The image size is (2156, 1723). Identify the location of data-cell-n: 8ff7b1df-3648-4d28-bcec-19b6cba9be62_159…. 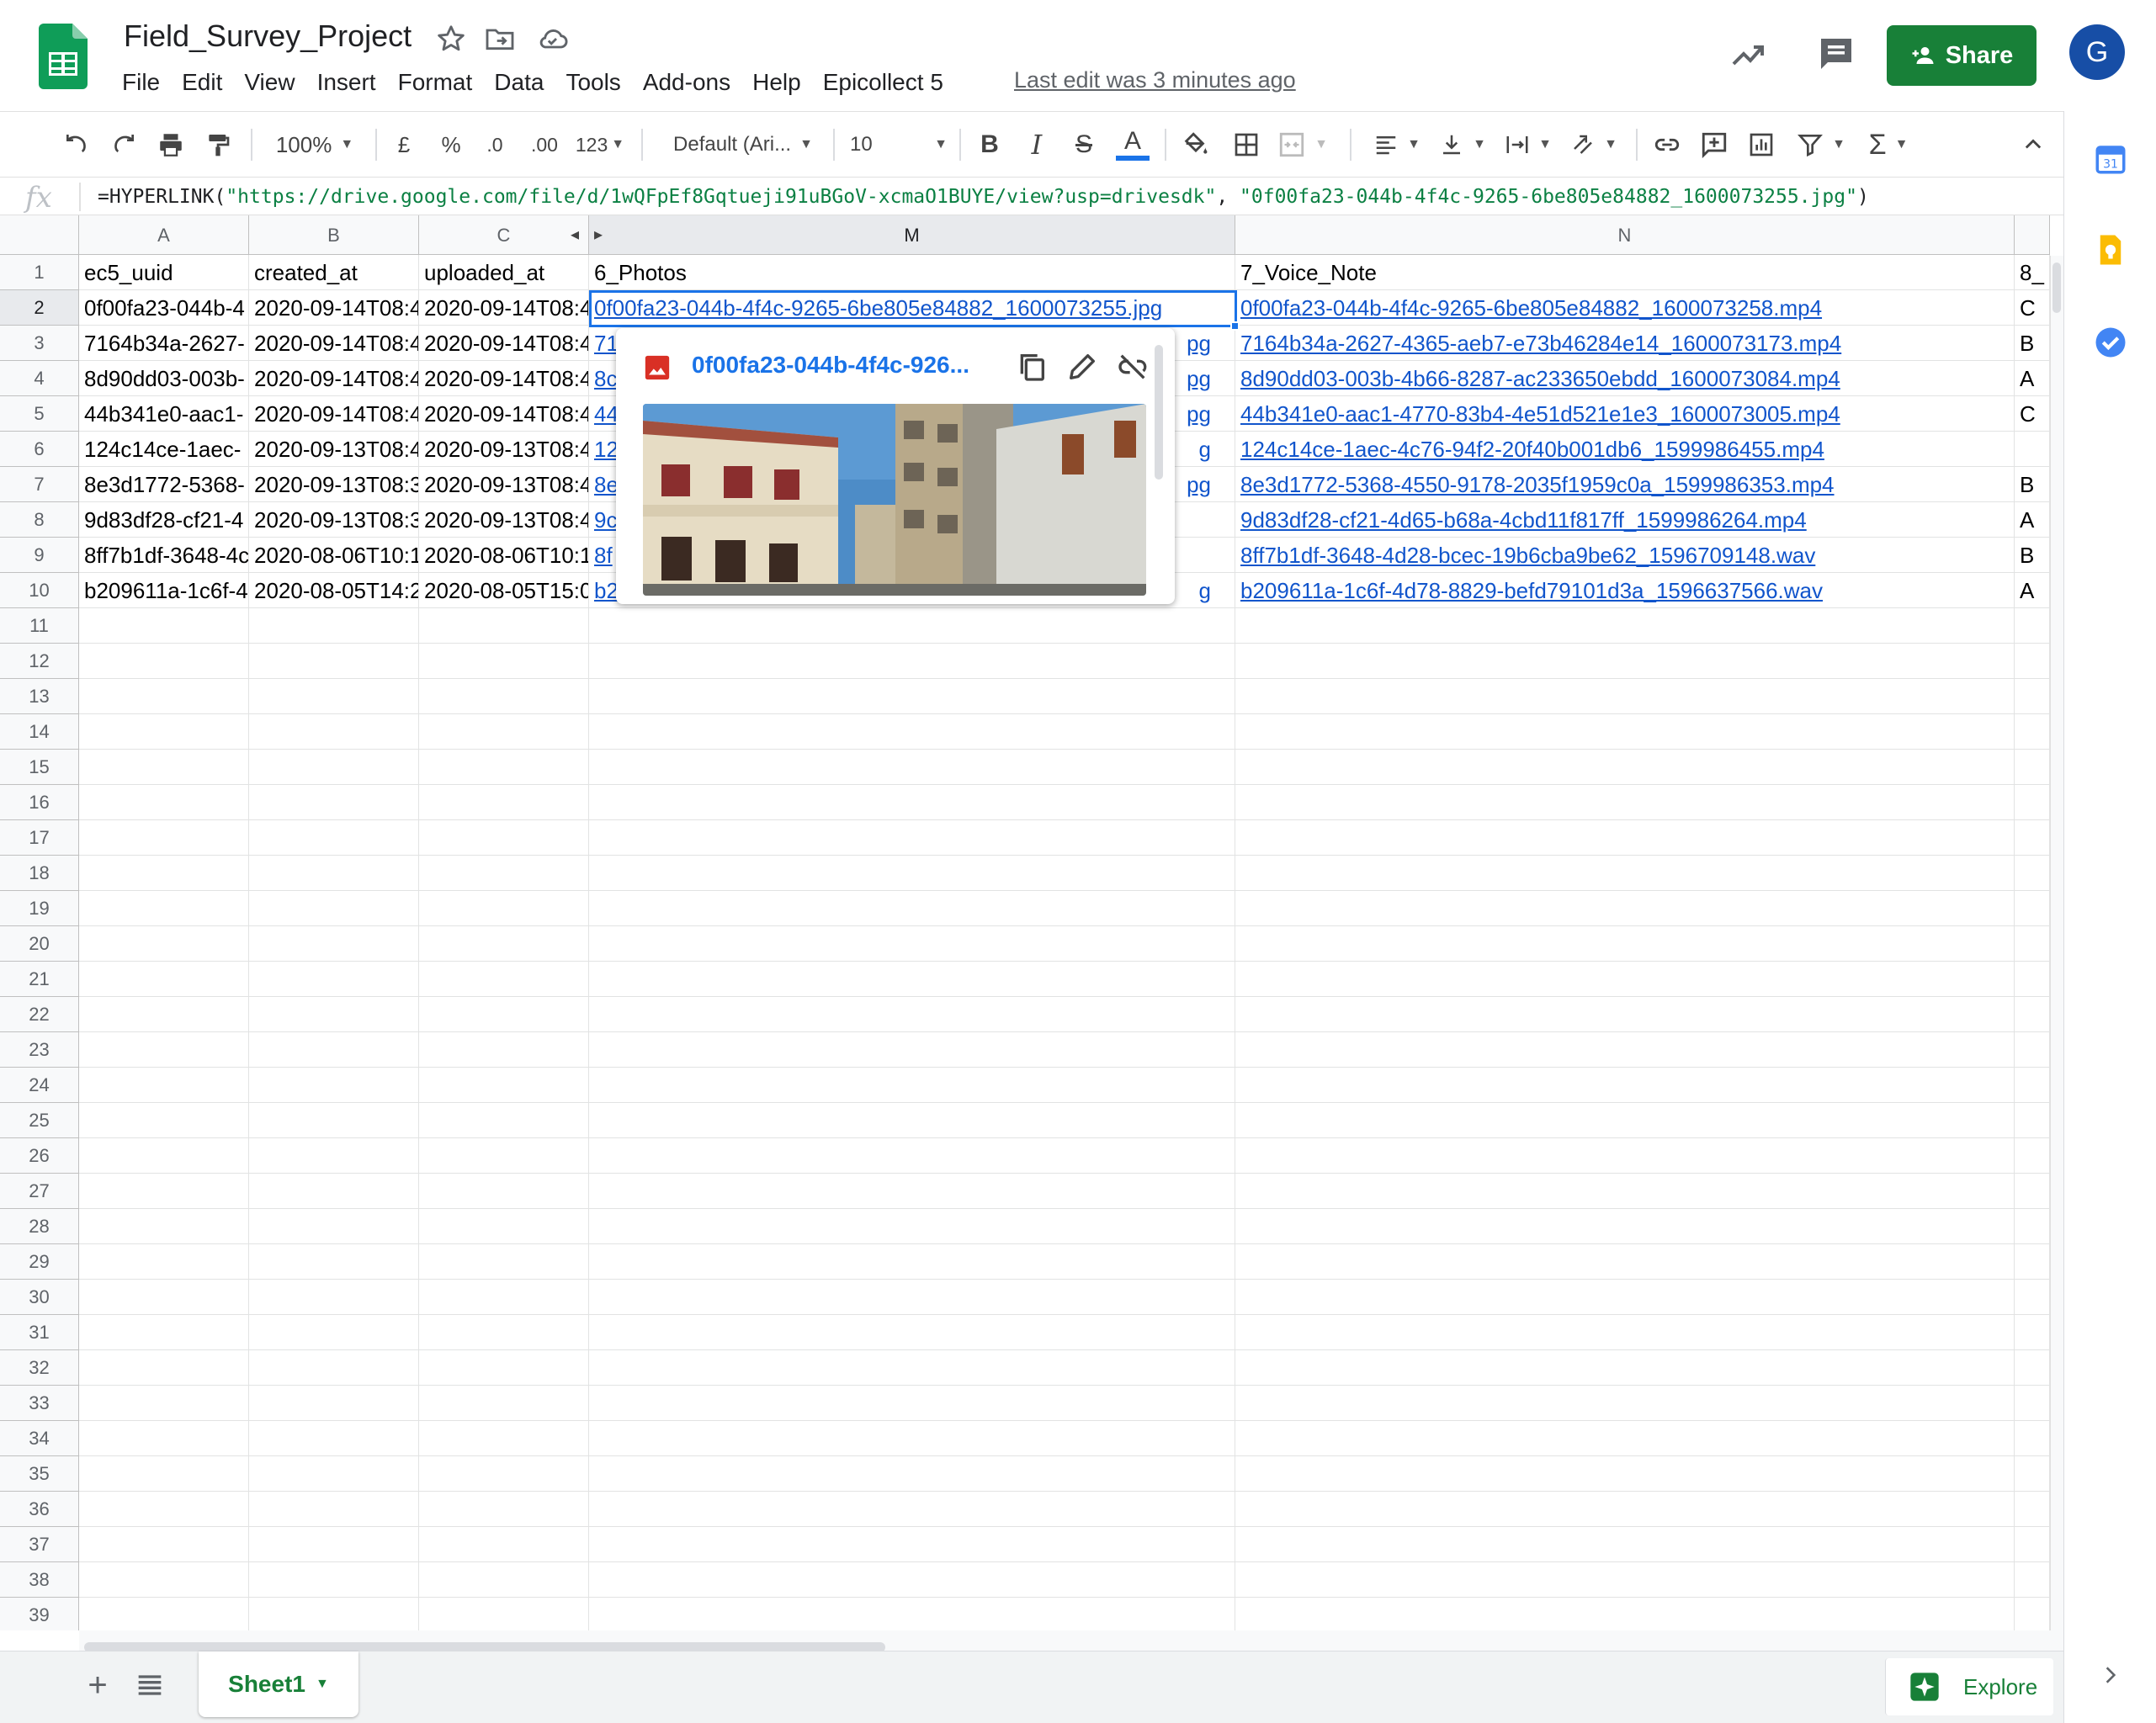
(1625, 555).